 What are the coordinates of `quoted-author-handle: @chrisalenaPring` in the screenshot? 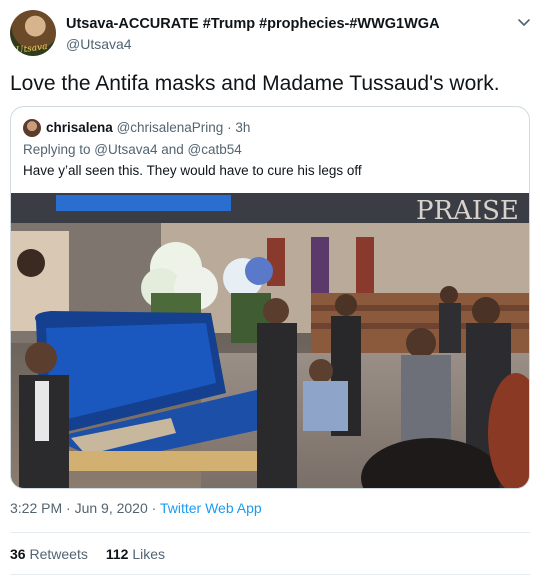 It's located at (170, 127).